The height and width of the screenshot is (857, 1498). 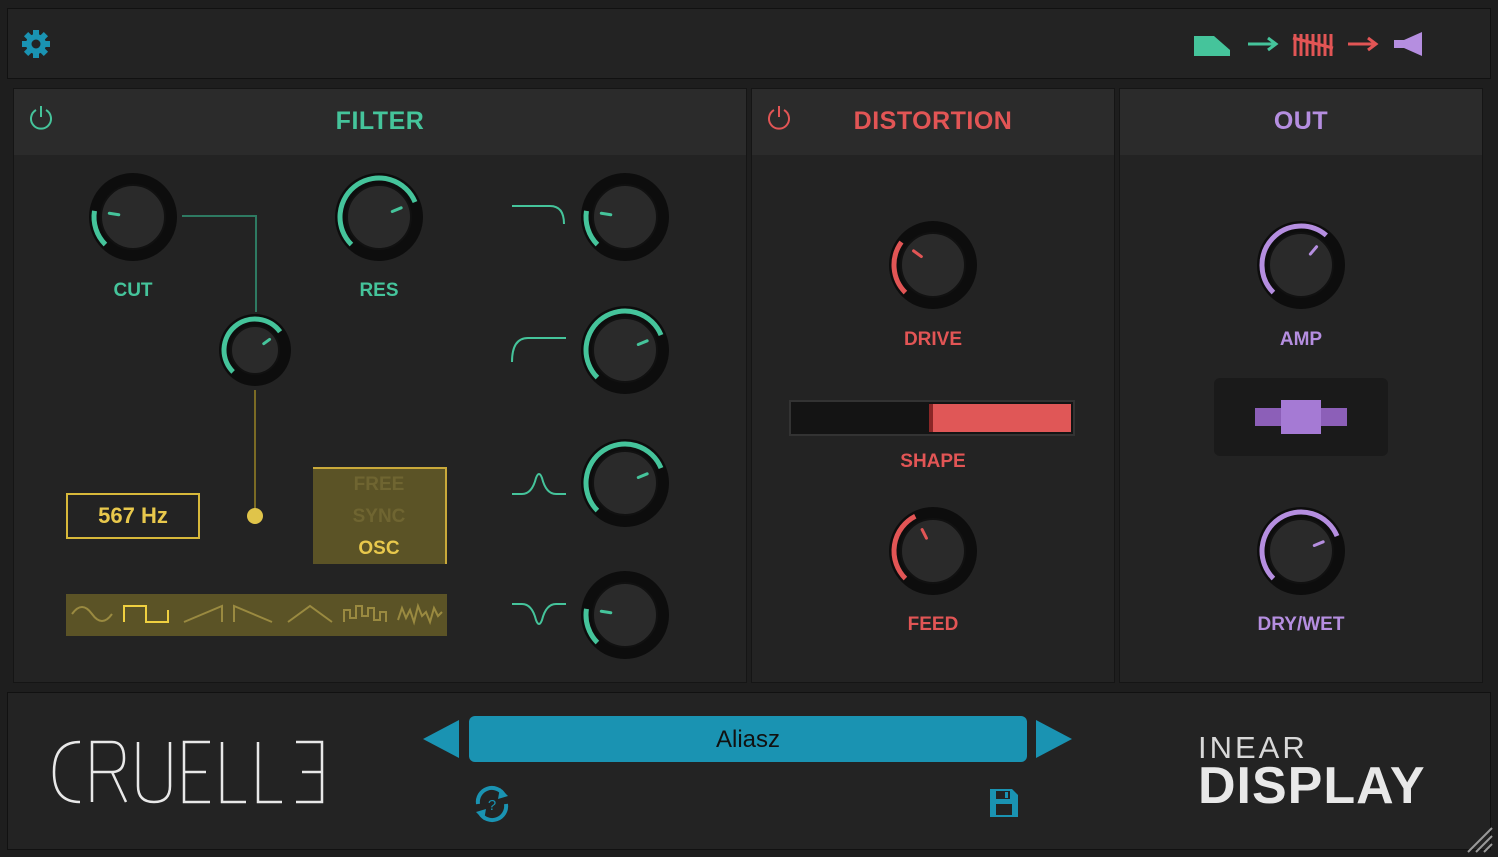 I want to click on brand-line-2: DISPLAY, so click(x=1312, y=786).